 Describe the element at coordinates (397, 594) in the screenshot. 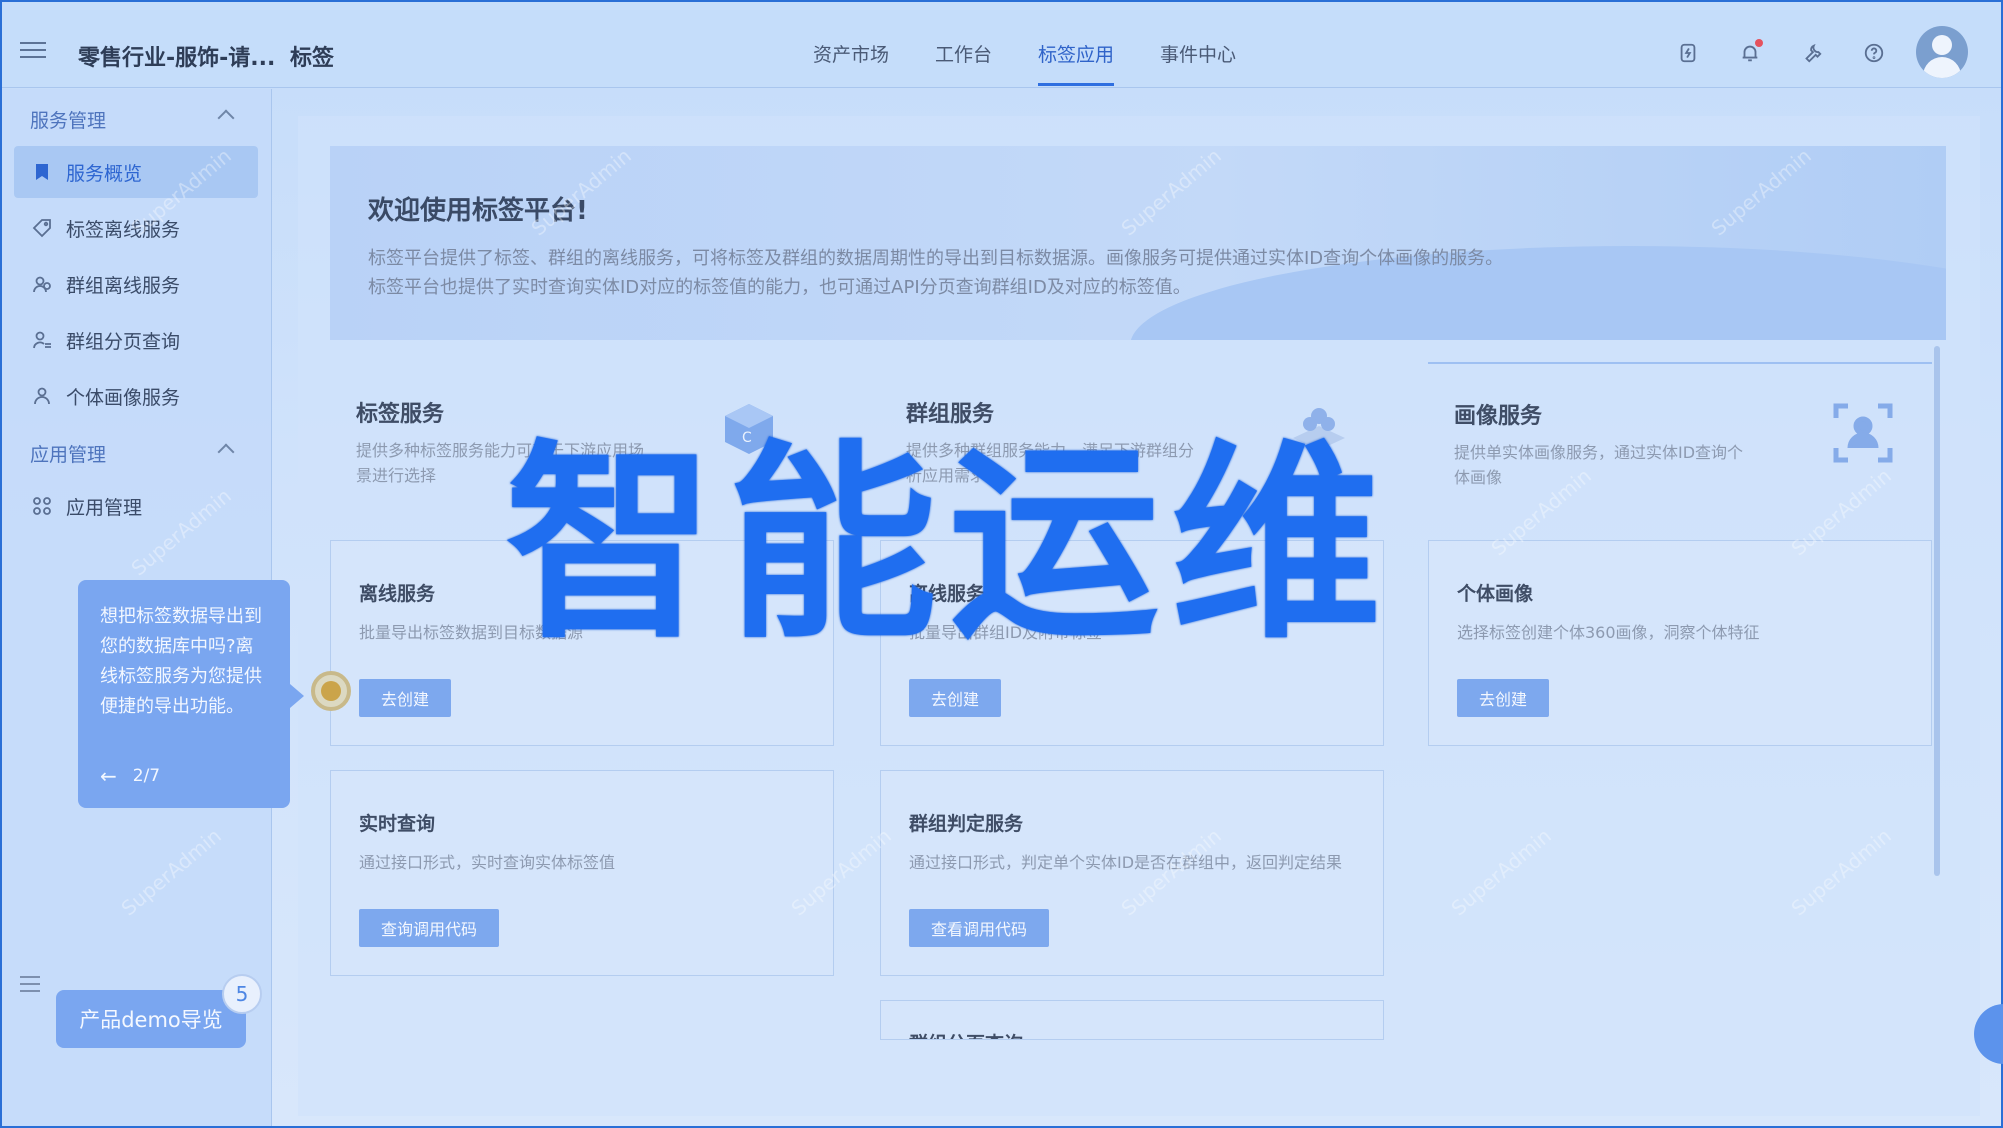

I see `feature-title: 离线服务` at that location.